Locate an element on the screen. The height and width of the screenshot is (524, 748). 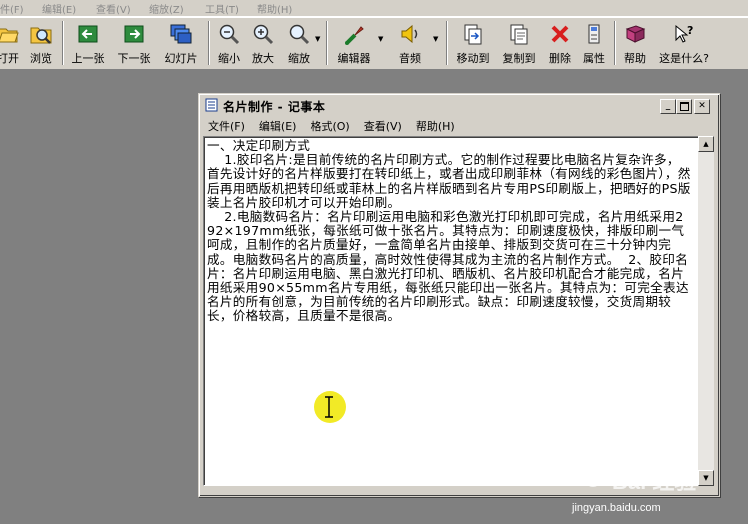
baidu-watermark: Bai 经验 jingyan.baidu.com is located at coordinates (657, 491).